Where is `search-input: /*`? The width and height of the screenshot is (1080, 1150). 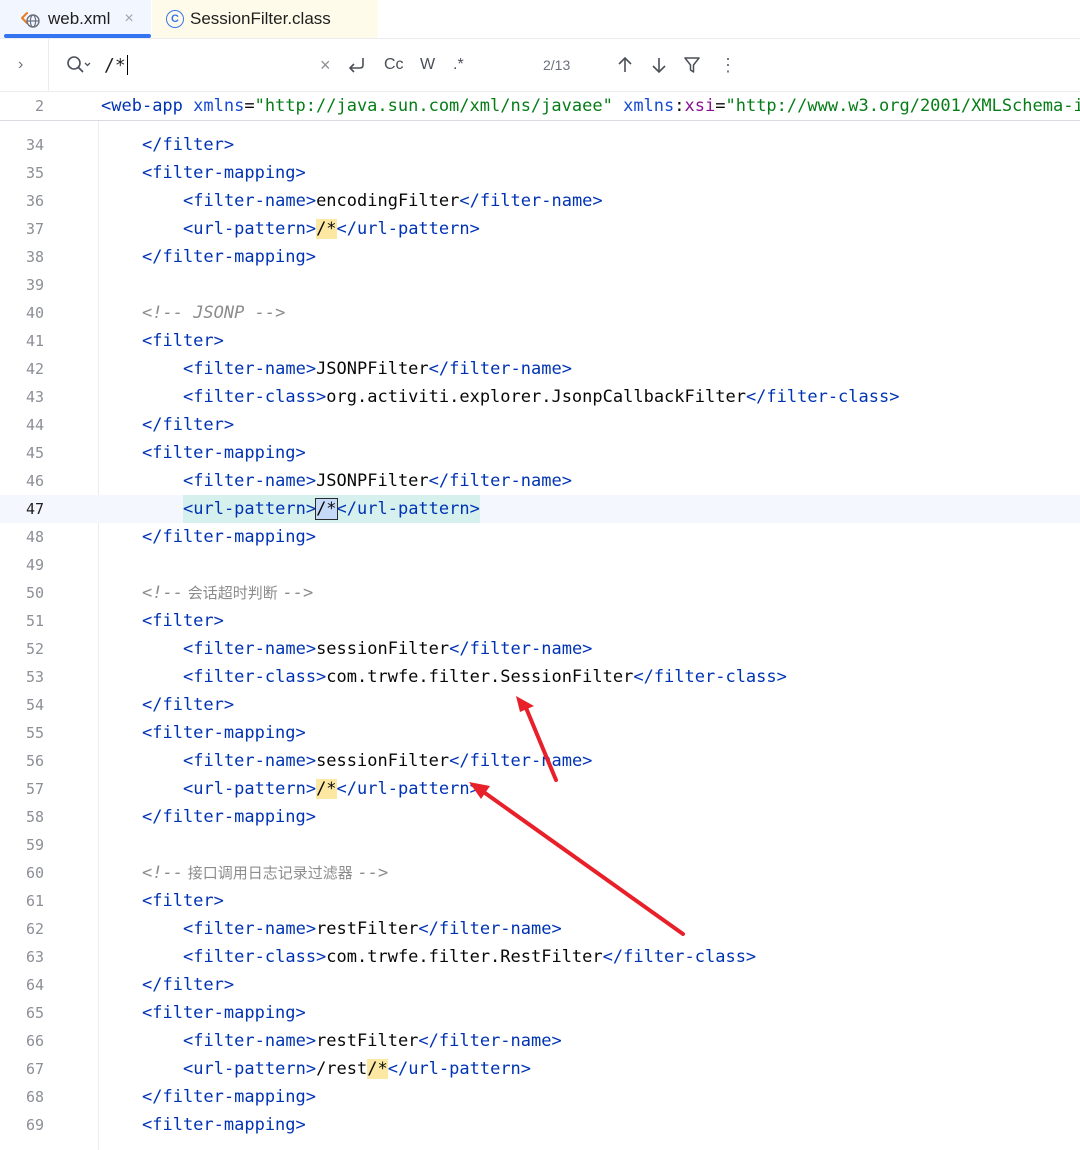
search-input: /* is located at coordinates (116, 65).